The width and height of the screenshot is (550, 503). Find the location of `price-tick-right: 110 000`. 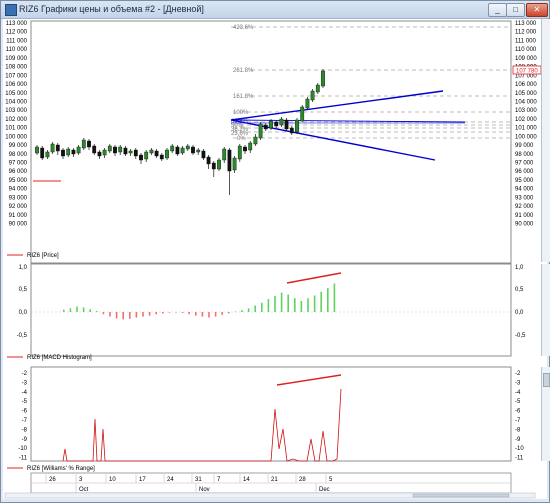

price-tick-right: 110 000 is located at coordinates (526, 50).